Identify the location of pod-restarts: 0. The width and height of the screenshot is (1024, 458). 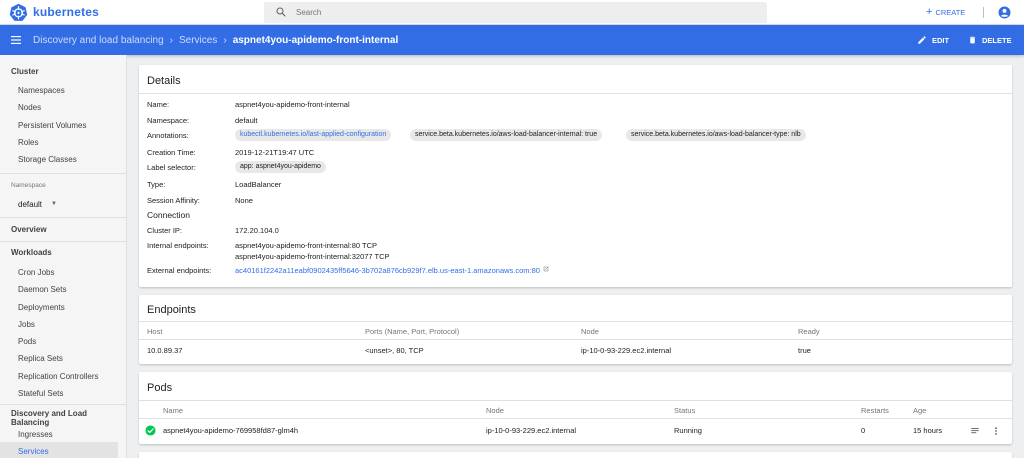
(863, 430).